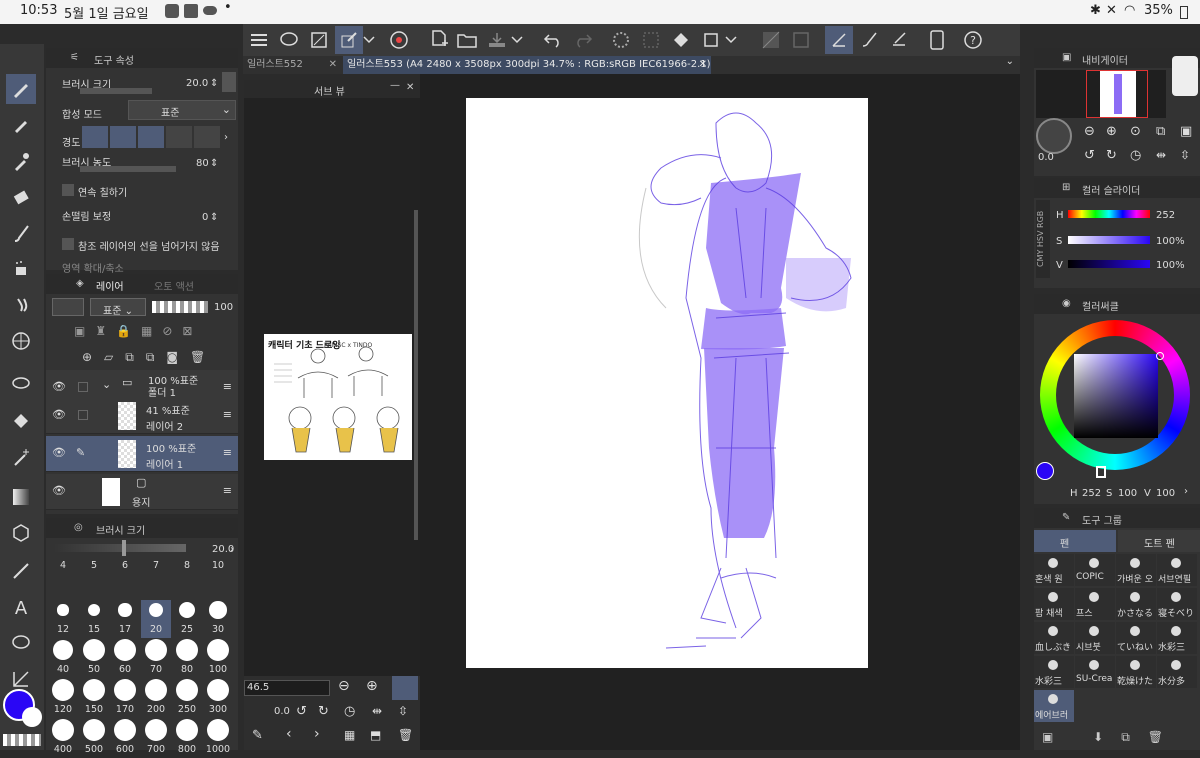 The height and width of the screenshot is (758, 1200). Describe the element at coordinates (1185, 76) in the screenshot. I see `navigator-toggle-button` at that location.